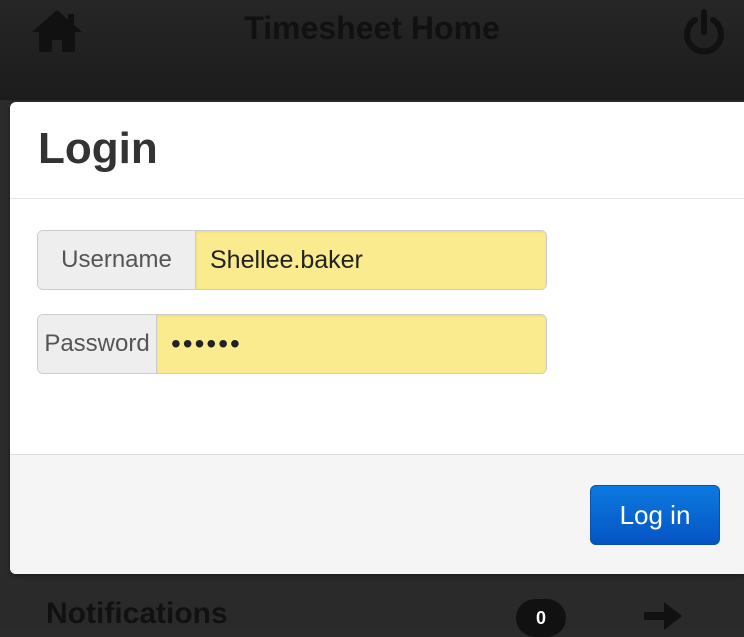 Image resolution: width=744 pixels, height=637 pixels. What do you see at coordinates (372, 28) in the screenshot?
I see `page-title: Timesheet Home` at bounding box center [372, 28].